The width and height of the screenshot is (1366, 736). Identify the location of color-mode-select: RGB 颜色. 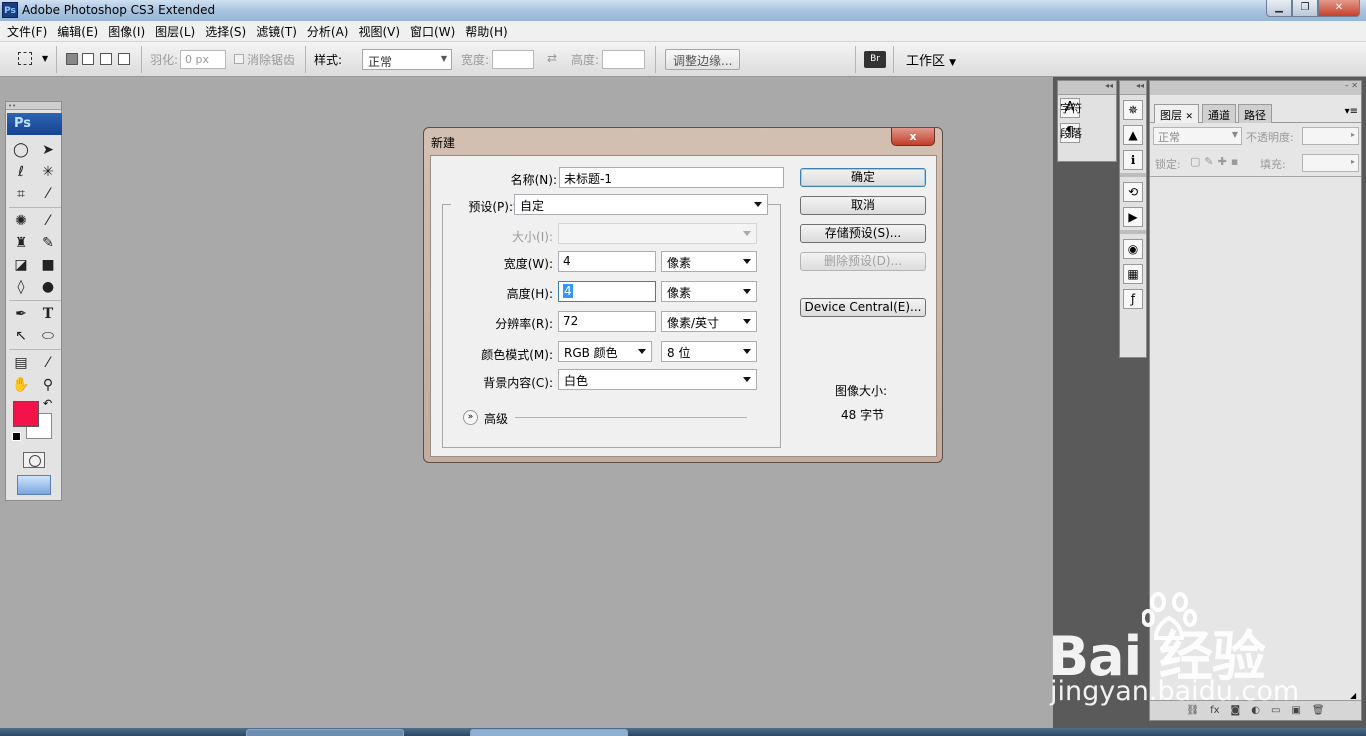
(605, 351).